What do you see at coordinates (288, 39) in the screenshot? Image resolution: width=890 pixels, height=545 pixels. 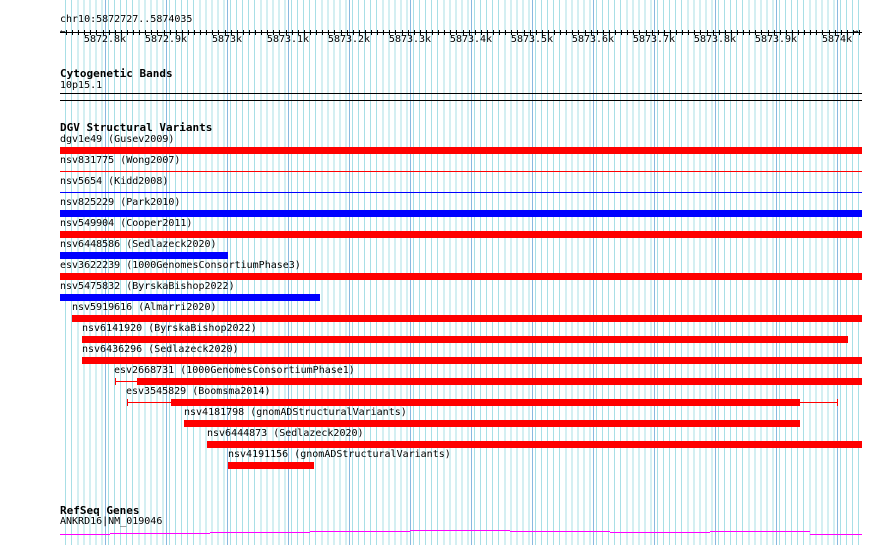 I see `scale-tick-label: 5873.1k` at bounding box center [288, 39].